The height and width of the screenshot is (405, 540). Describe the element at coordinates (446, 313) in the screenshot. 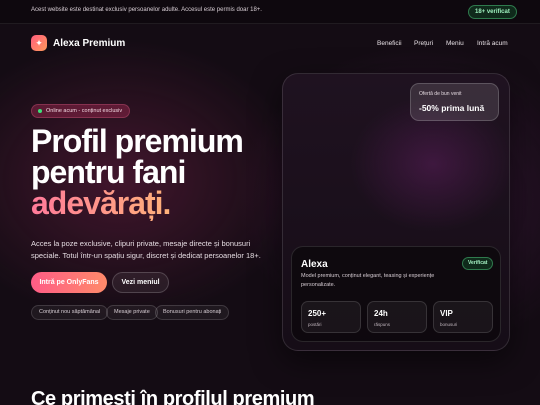

I see `stat-value: VIP` at that location.